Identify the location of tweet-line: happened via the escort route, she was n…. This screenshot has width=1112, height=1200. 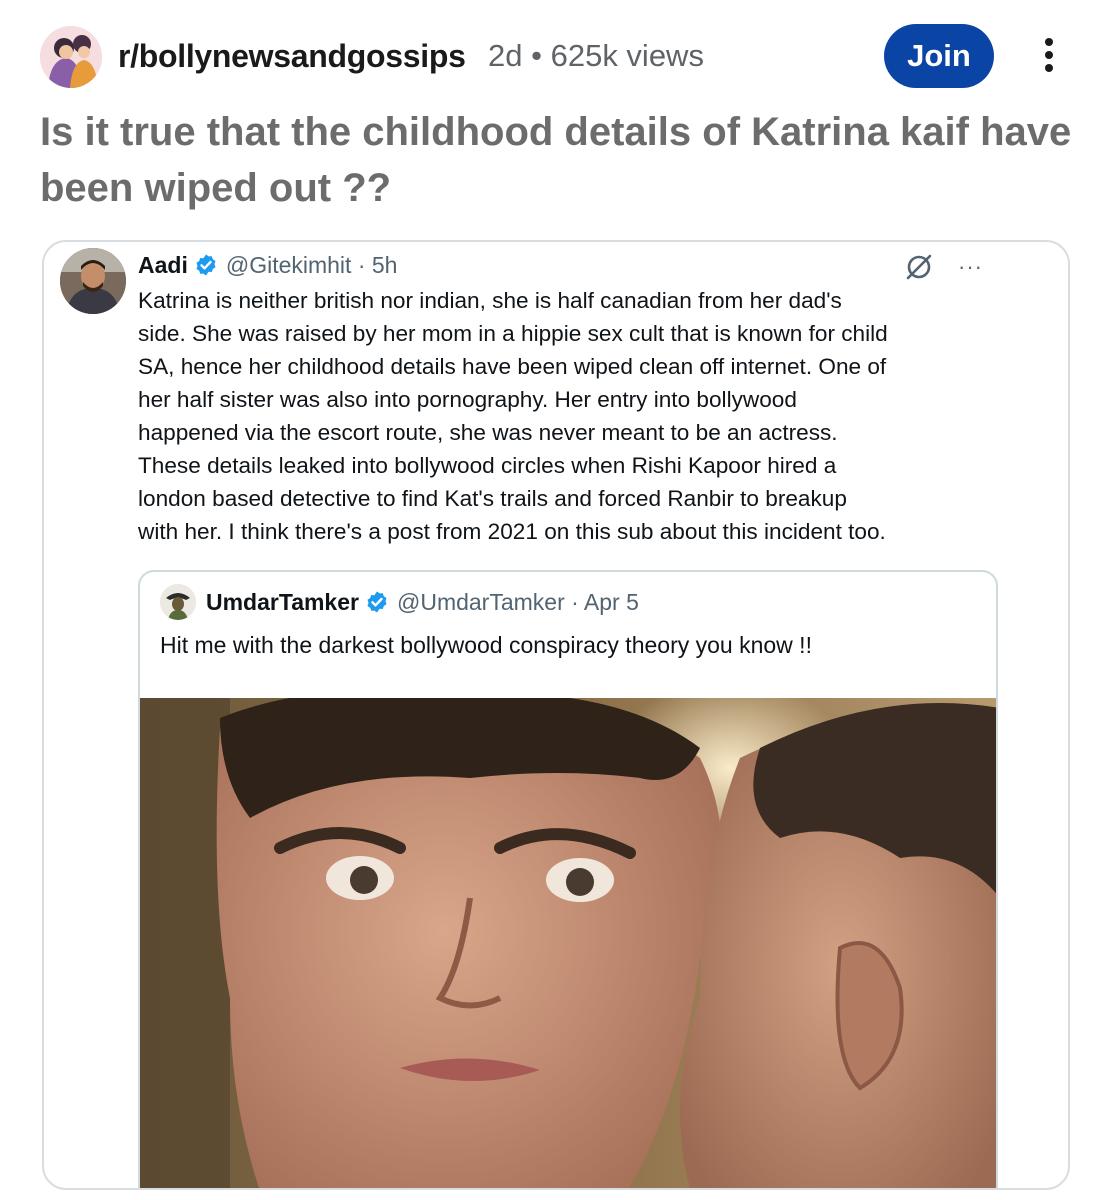
(488, 432).